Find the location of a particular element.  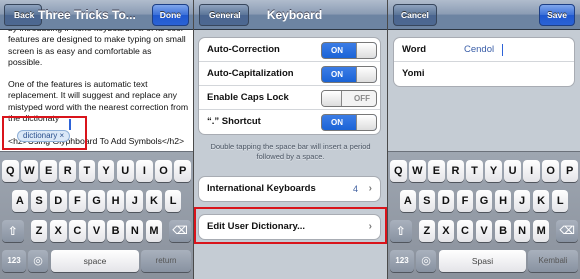

yomi-field: Yomi is located at coordinates (484, 74).